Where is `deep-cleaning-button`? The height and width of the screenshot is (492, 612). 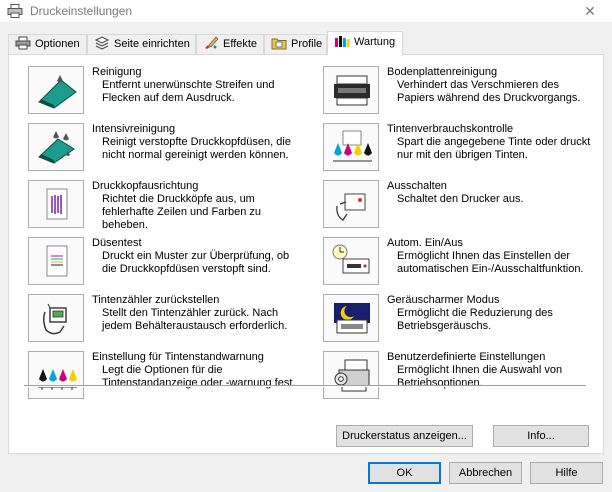
deep-cleaning-button is located at coordinates (56, 147).